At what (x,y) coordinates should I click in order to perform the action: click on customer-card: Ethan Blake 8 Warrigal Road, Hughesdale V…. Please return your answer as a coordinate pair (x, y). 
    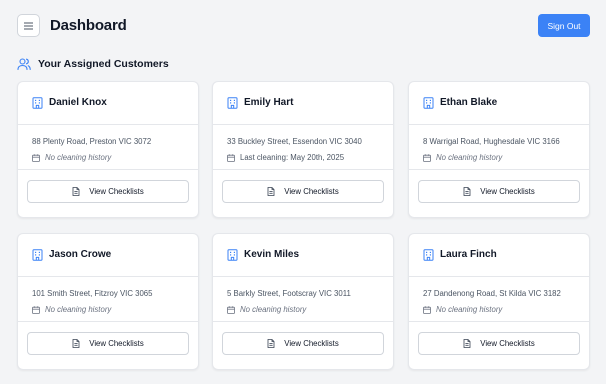
    Looking at the image, I should click on (499, 149).